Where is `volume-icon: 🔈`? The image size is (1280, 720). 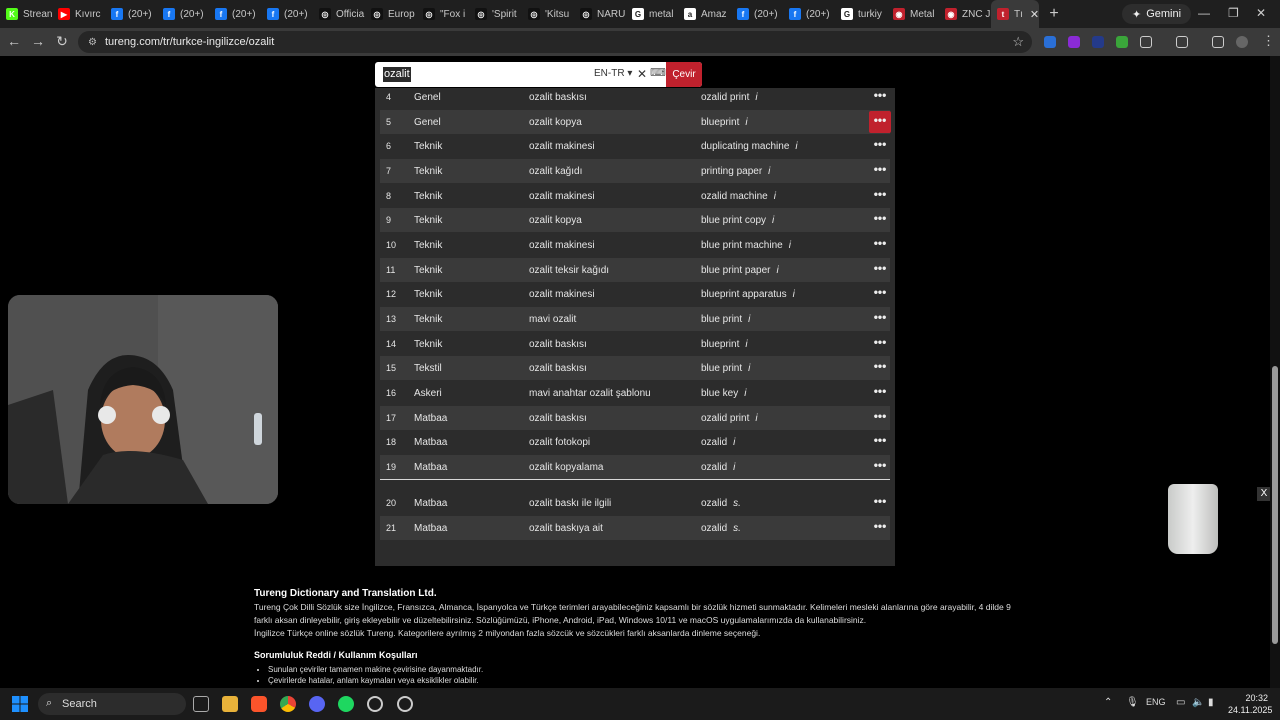
volume-icon: 🔈 is located at coordinates (1198, 702).